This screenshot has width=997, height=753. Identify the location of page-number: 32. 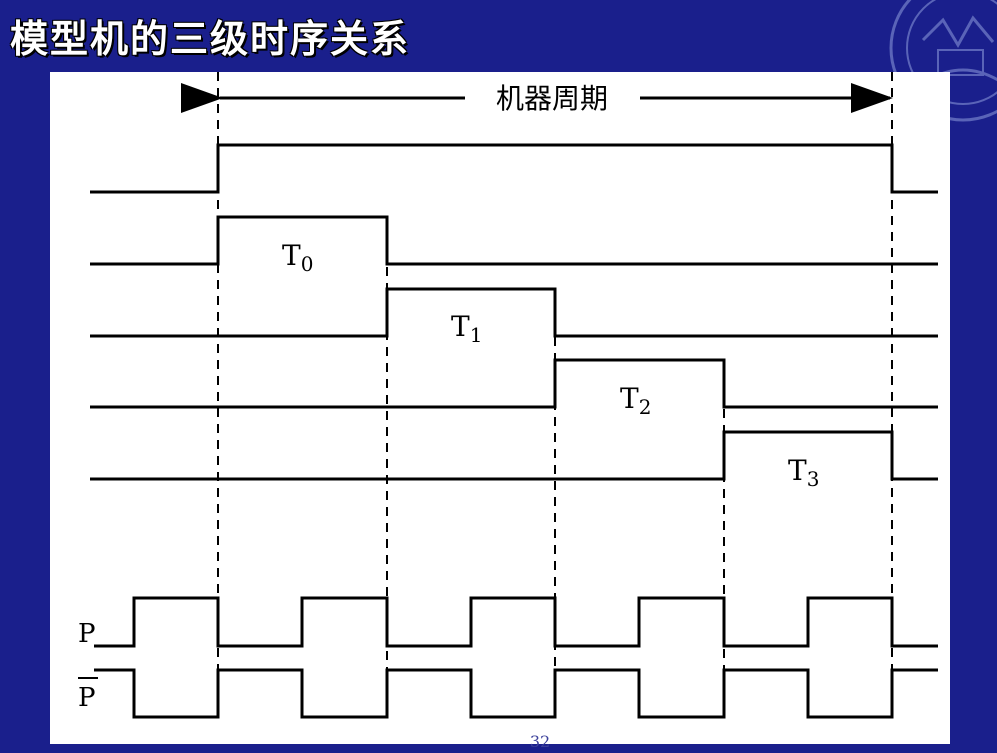
(540, 741).